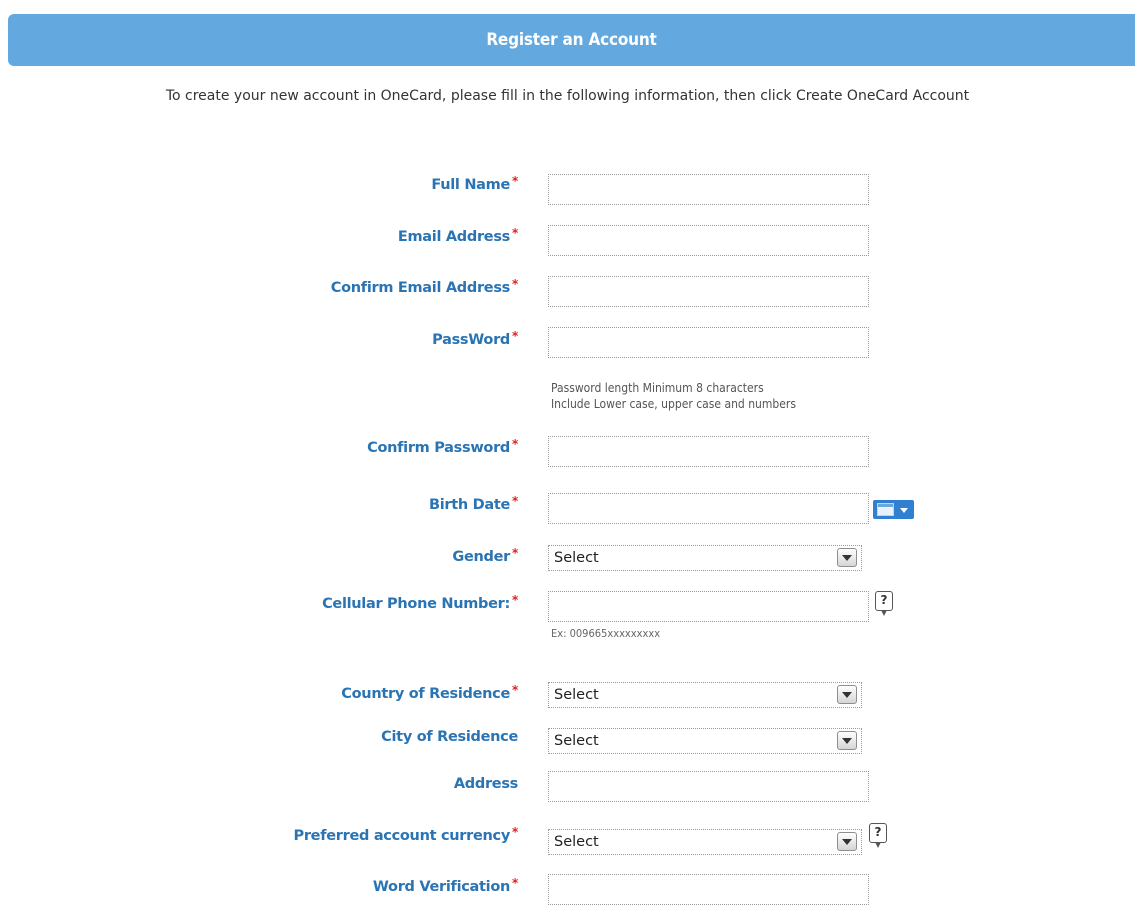 The image size is (1135, 905). Describe the element at coordinates (708, 889) in the screenshot. I see `word-verification-input` at that location.